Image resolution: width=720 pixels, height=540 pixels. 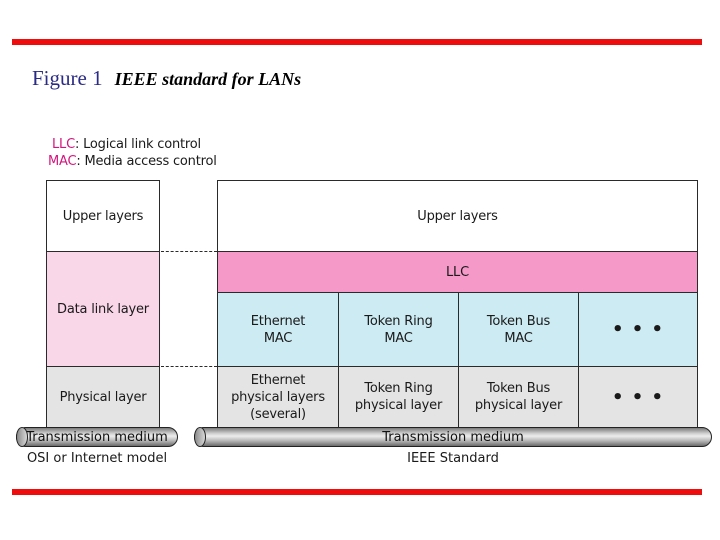 I want to click on mac-line1: Ethernet, so click(x=278, y=321).